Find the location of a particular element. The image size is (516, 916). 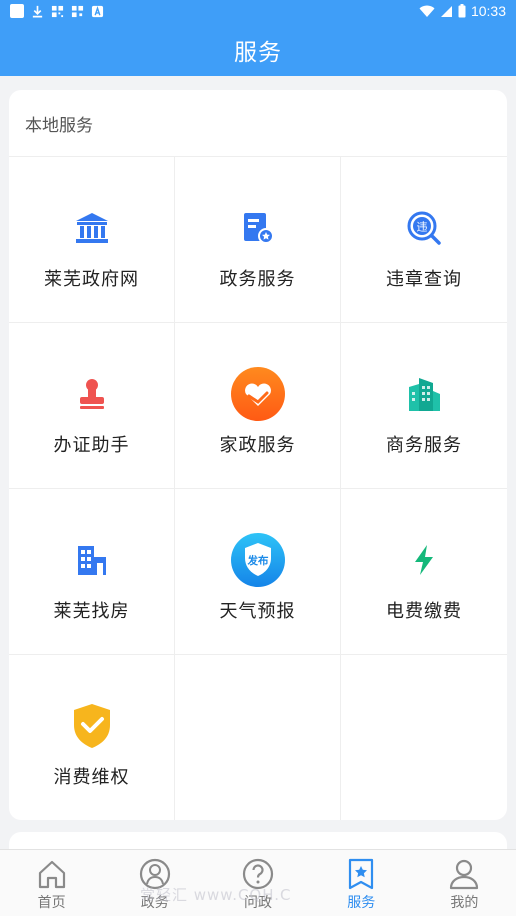

weather-badge-text: 发布 is located at coordinates (257, 560).